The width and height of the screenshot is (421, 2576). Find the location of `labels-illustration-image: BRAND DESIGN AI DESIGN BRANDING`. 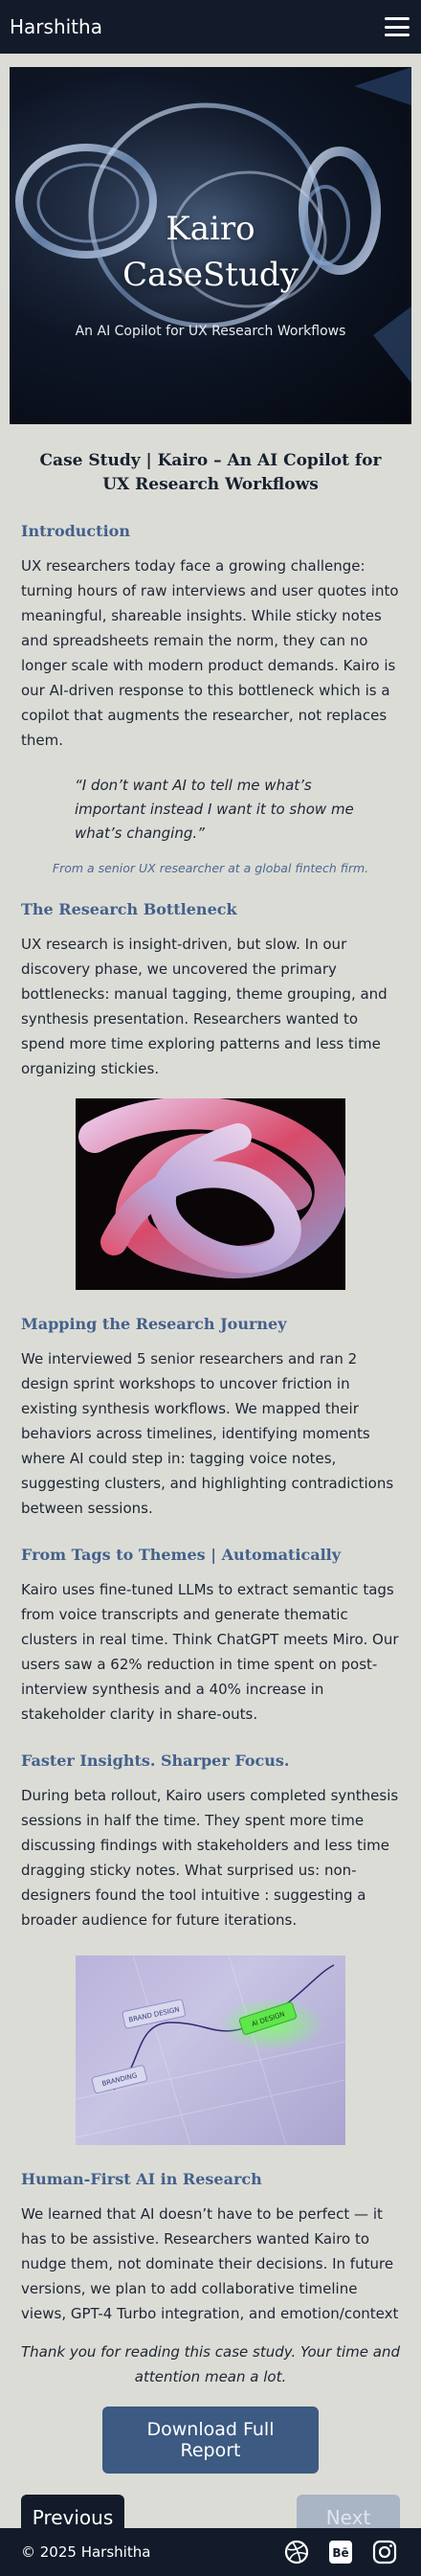

labels-illustration-image: BRAND DESIGN AI DESIGN BRANDING is located at coordinates (210, 2050).